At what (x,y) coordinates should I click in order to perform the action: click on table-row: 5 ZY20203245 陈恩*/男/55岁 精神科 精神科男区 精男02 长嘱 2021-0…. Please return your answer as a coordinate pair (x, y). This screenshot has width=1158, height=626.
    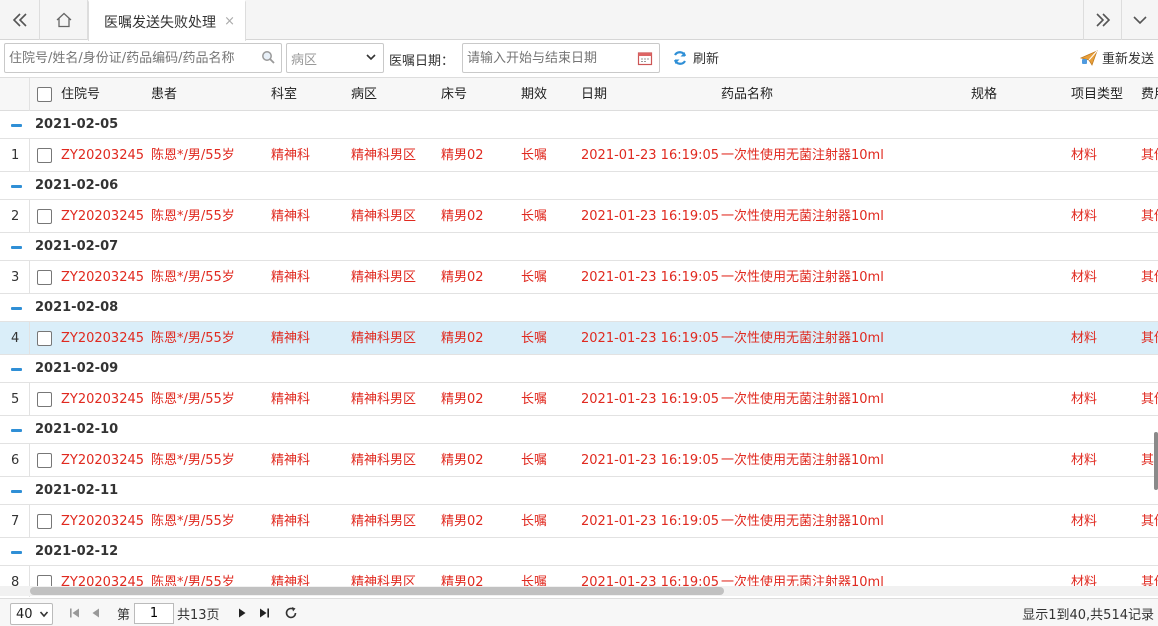
    Looking at the image, I should click on (579, 399).